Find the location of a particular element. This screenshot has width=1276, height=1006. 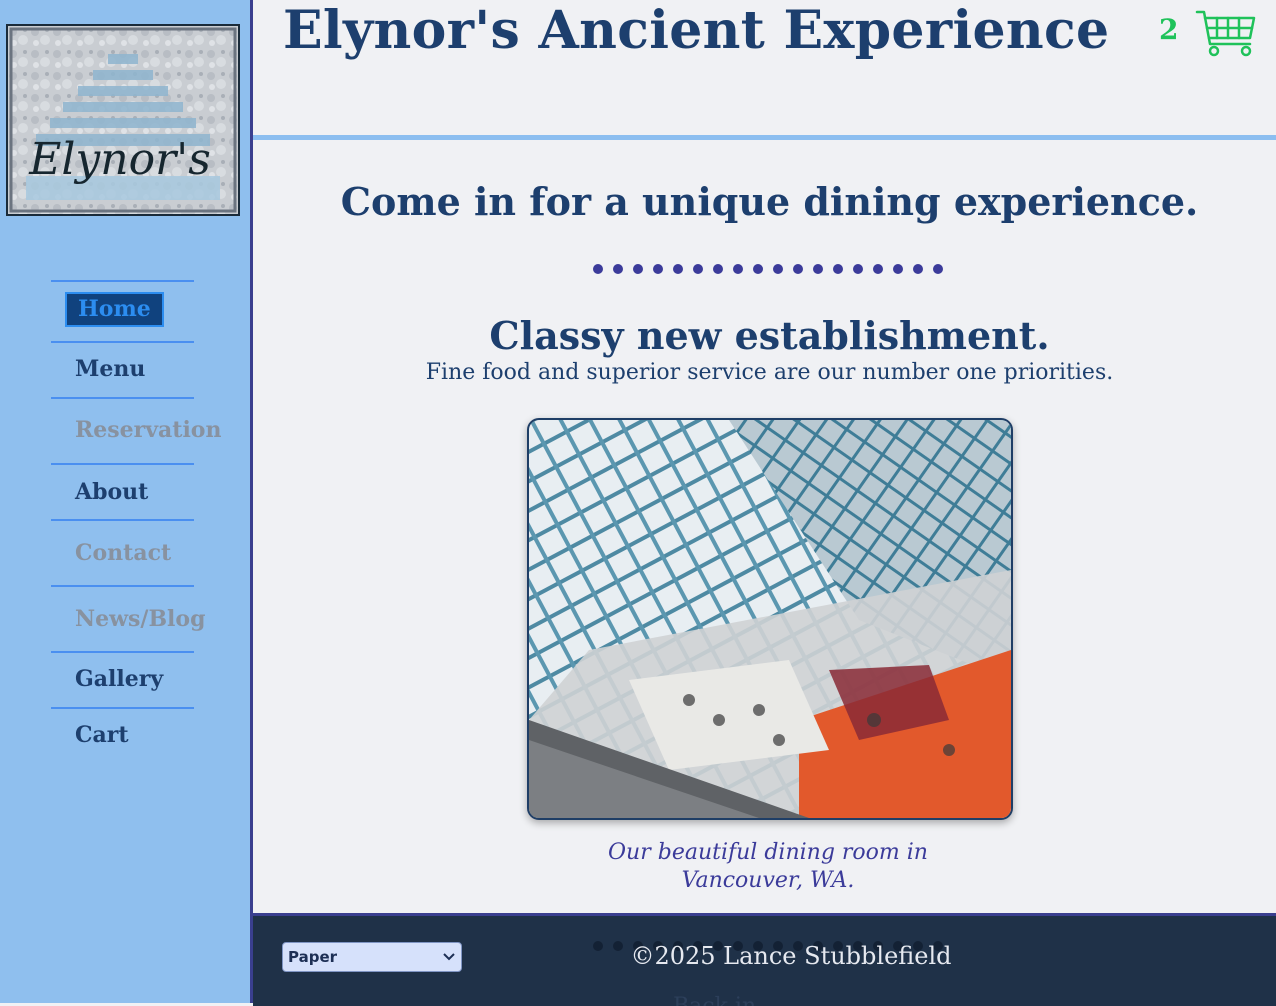

nav-item-label: Cart is located at coordinates (102, 735).